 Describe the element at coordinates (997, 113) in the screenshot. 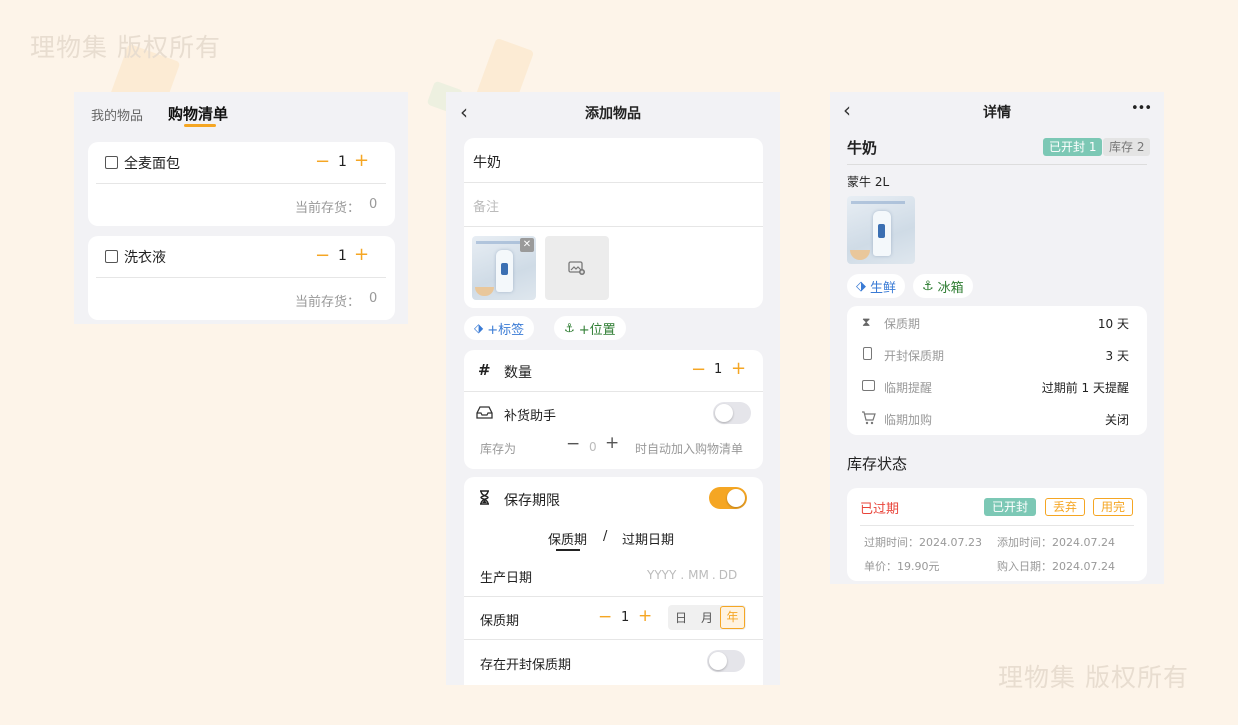

I see `page-title: 详情` at that location.